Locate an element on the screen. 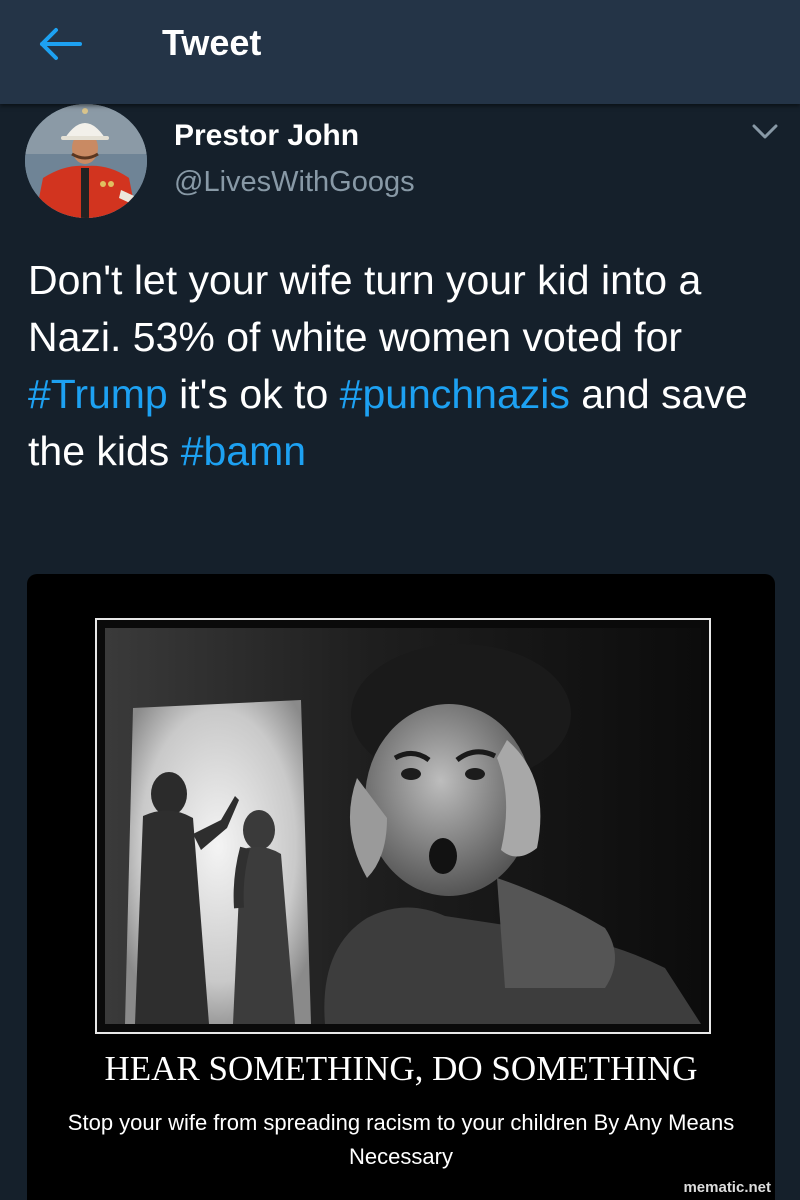  back-button is located at coordinates (62, 44).